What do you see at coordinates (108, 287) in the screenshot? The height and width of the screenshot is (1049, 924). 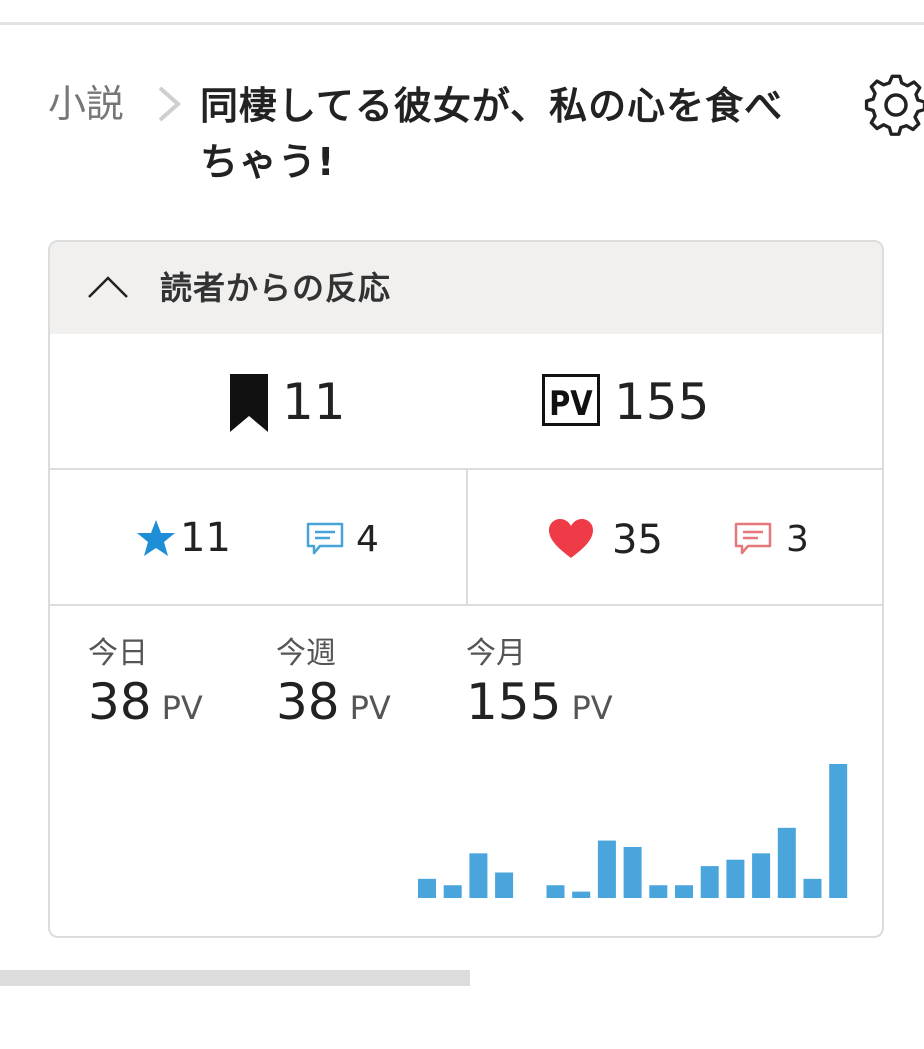 I see `chevron-up-icon` at bounding box center [108, 287].